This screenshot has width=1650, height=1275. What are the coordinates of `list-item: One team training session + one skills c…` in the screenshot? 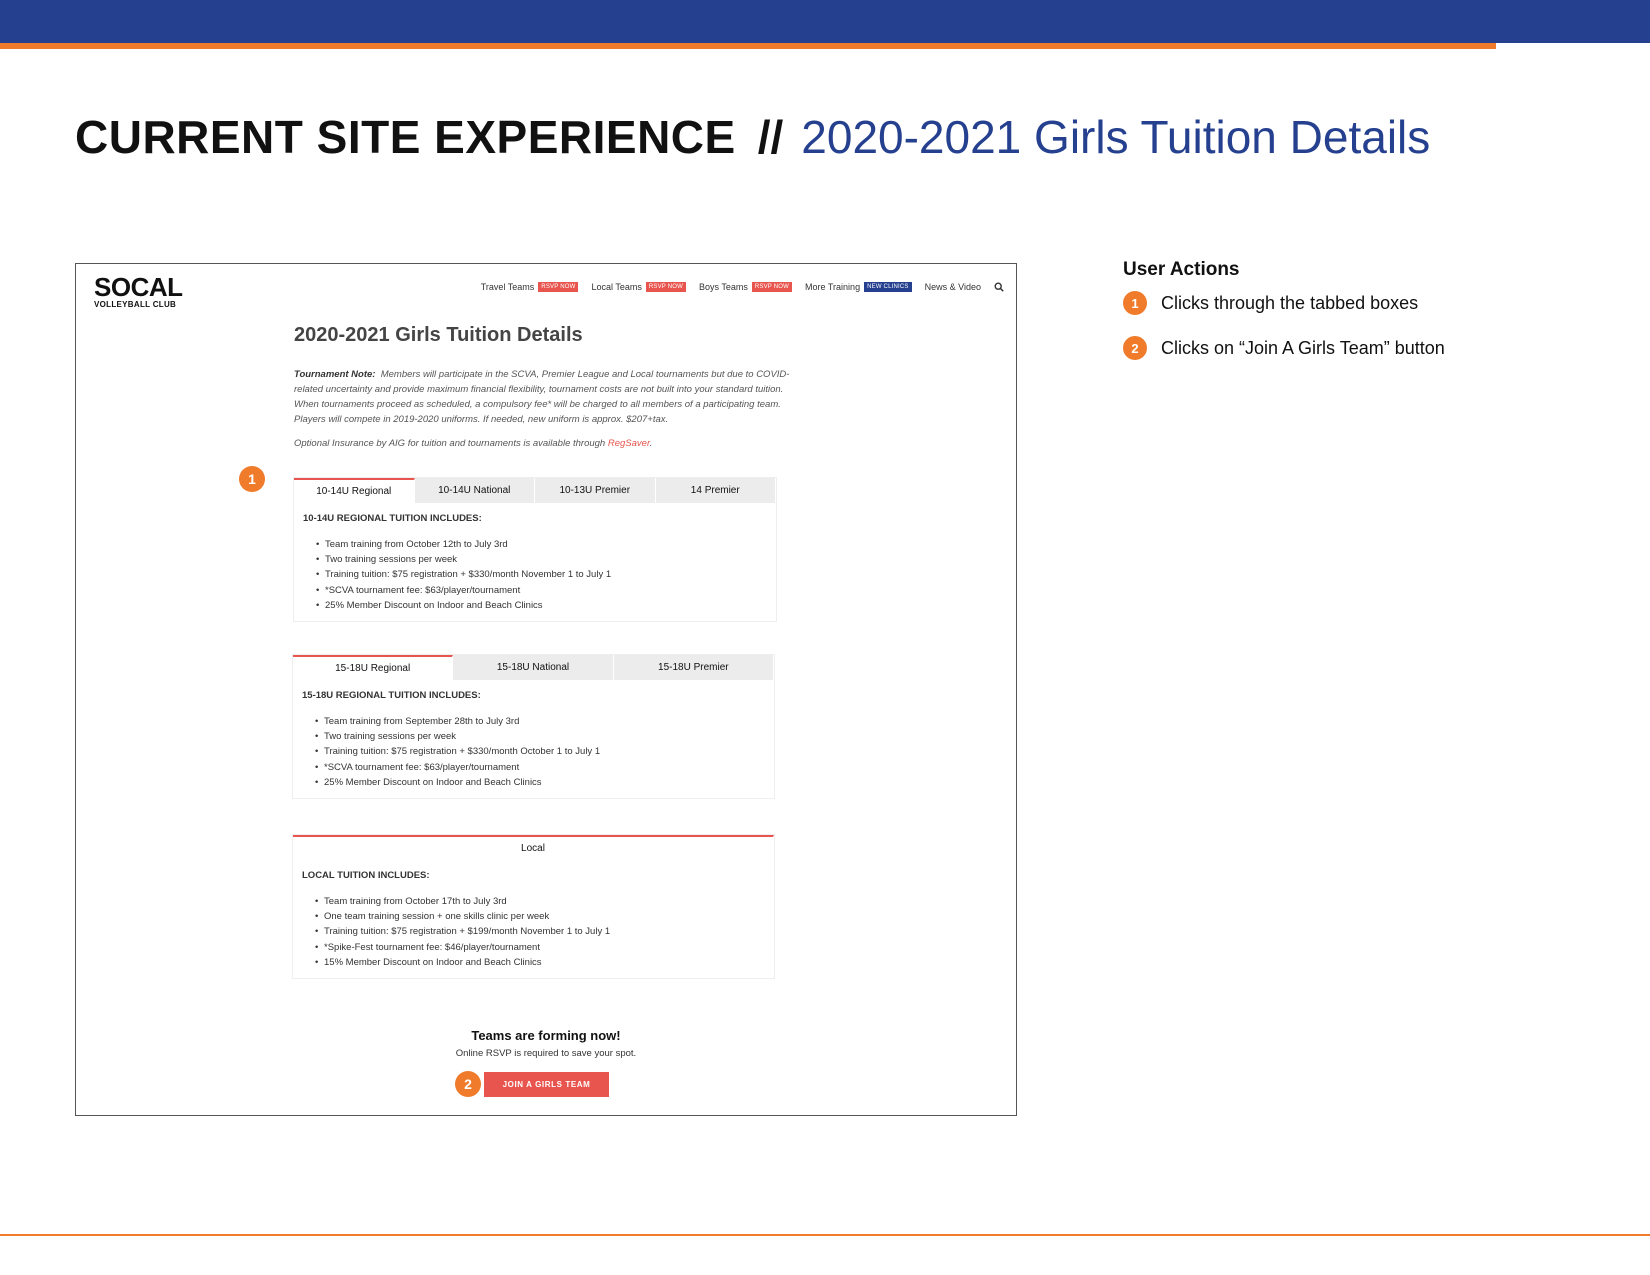 It's located at (533, 916).